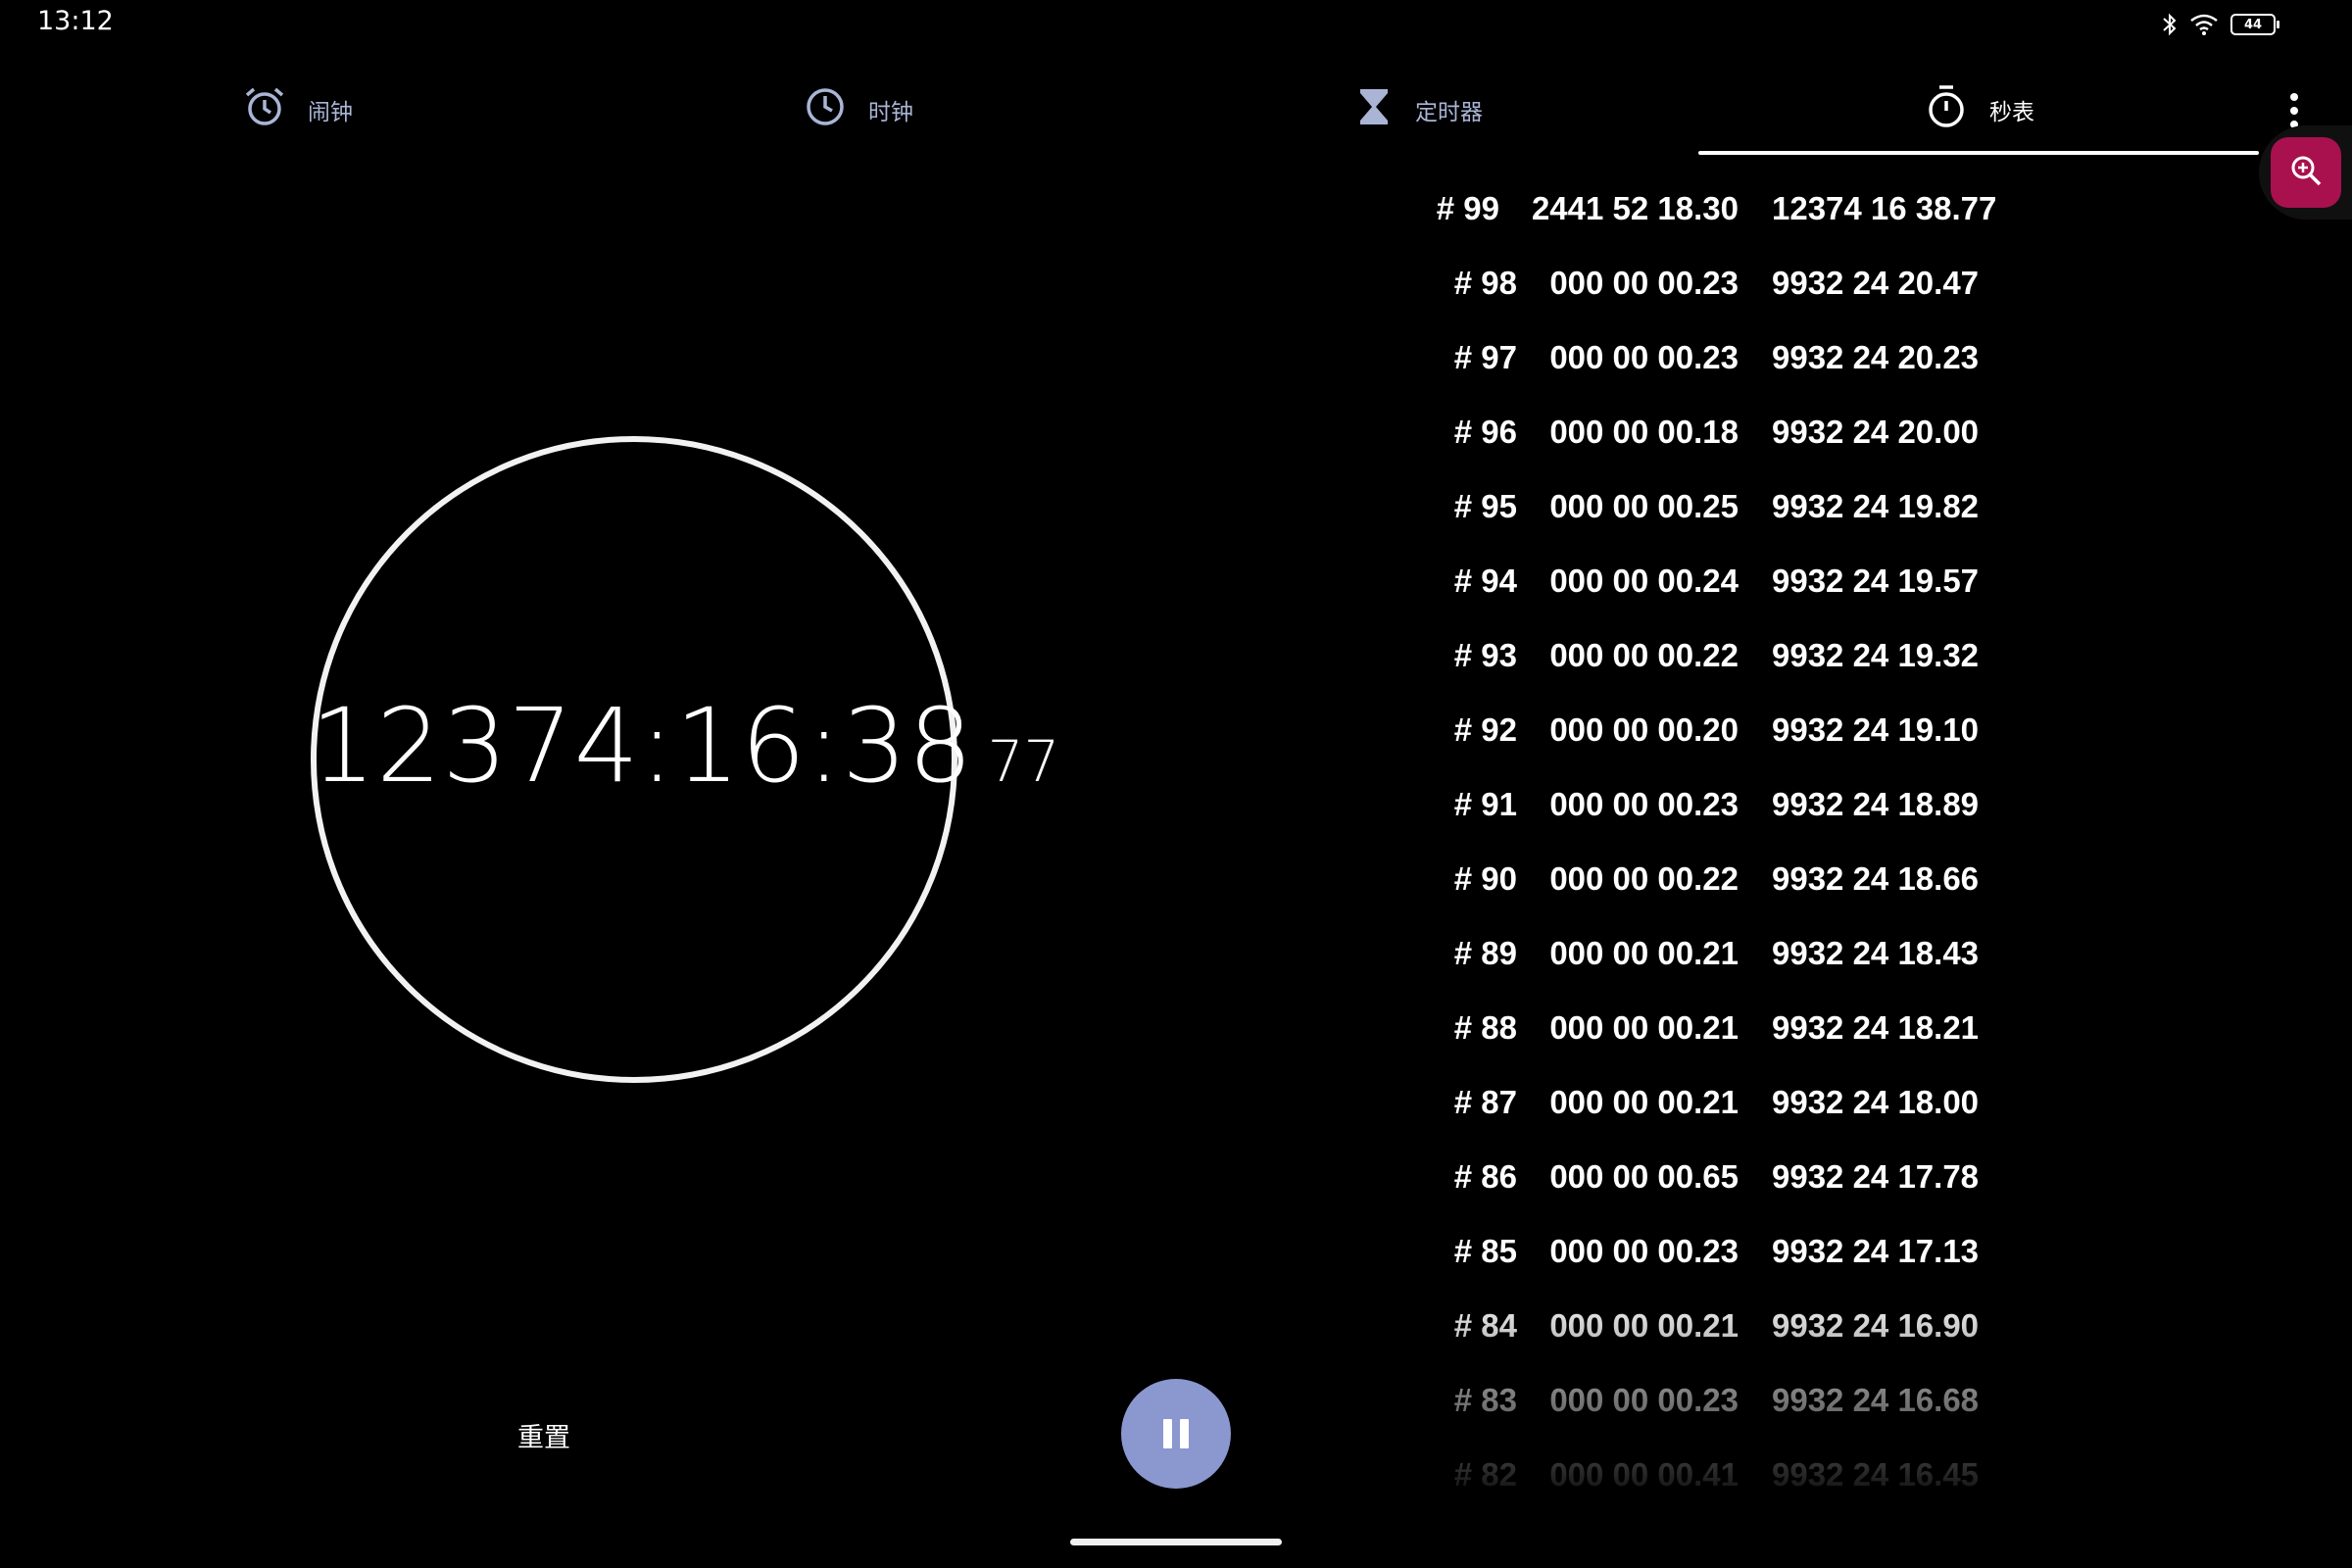  Describe the element at coordinates (1876, 1251) in the screenshot. I see `lap-total-time: 9932 24 17.13` at that location.